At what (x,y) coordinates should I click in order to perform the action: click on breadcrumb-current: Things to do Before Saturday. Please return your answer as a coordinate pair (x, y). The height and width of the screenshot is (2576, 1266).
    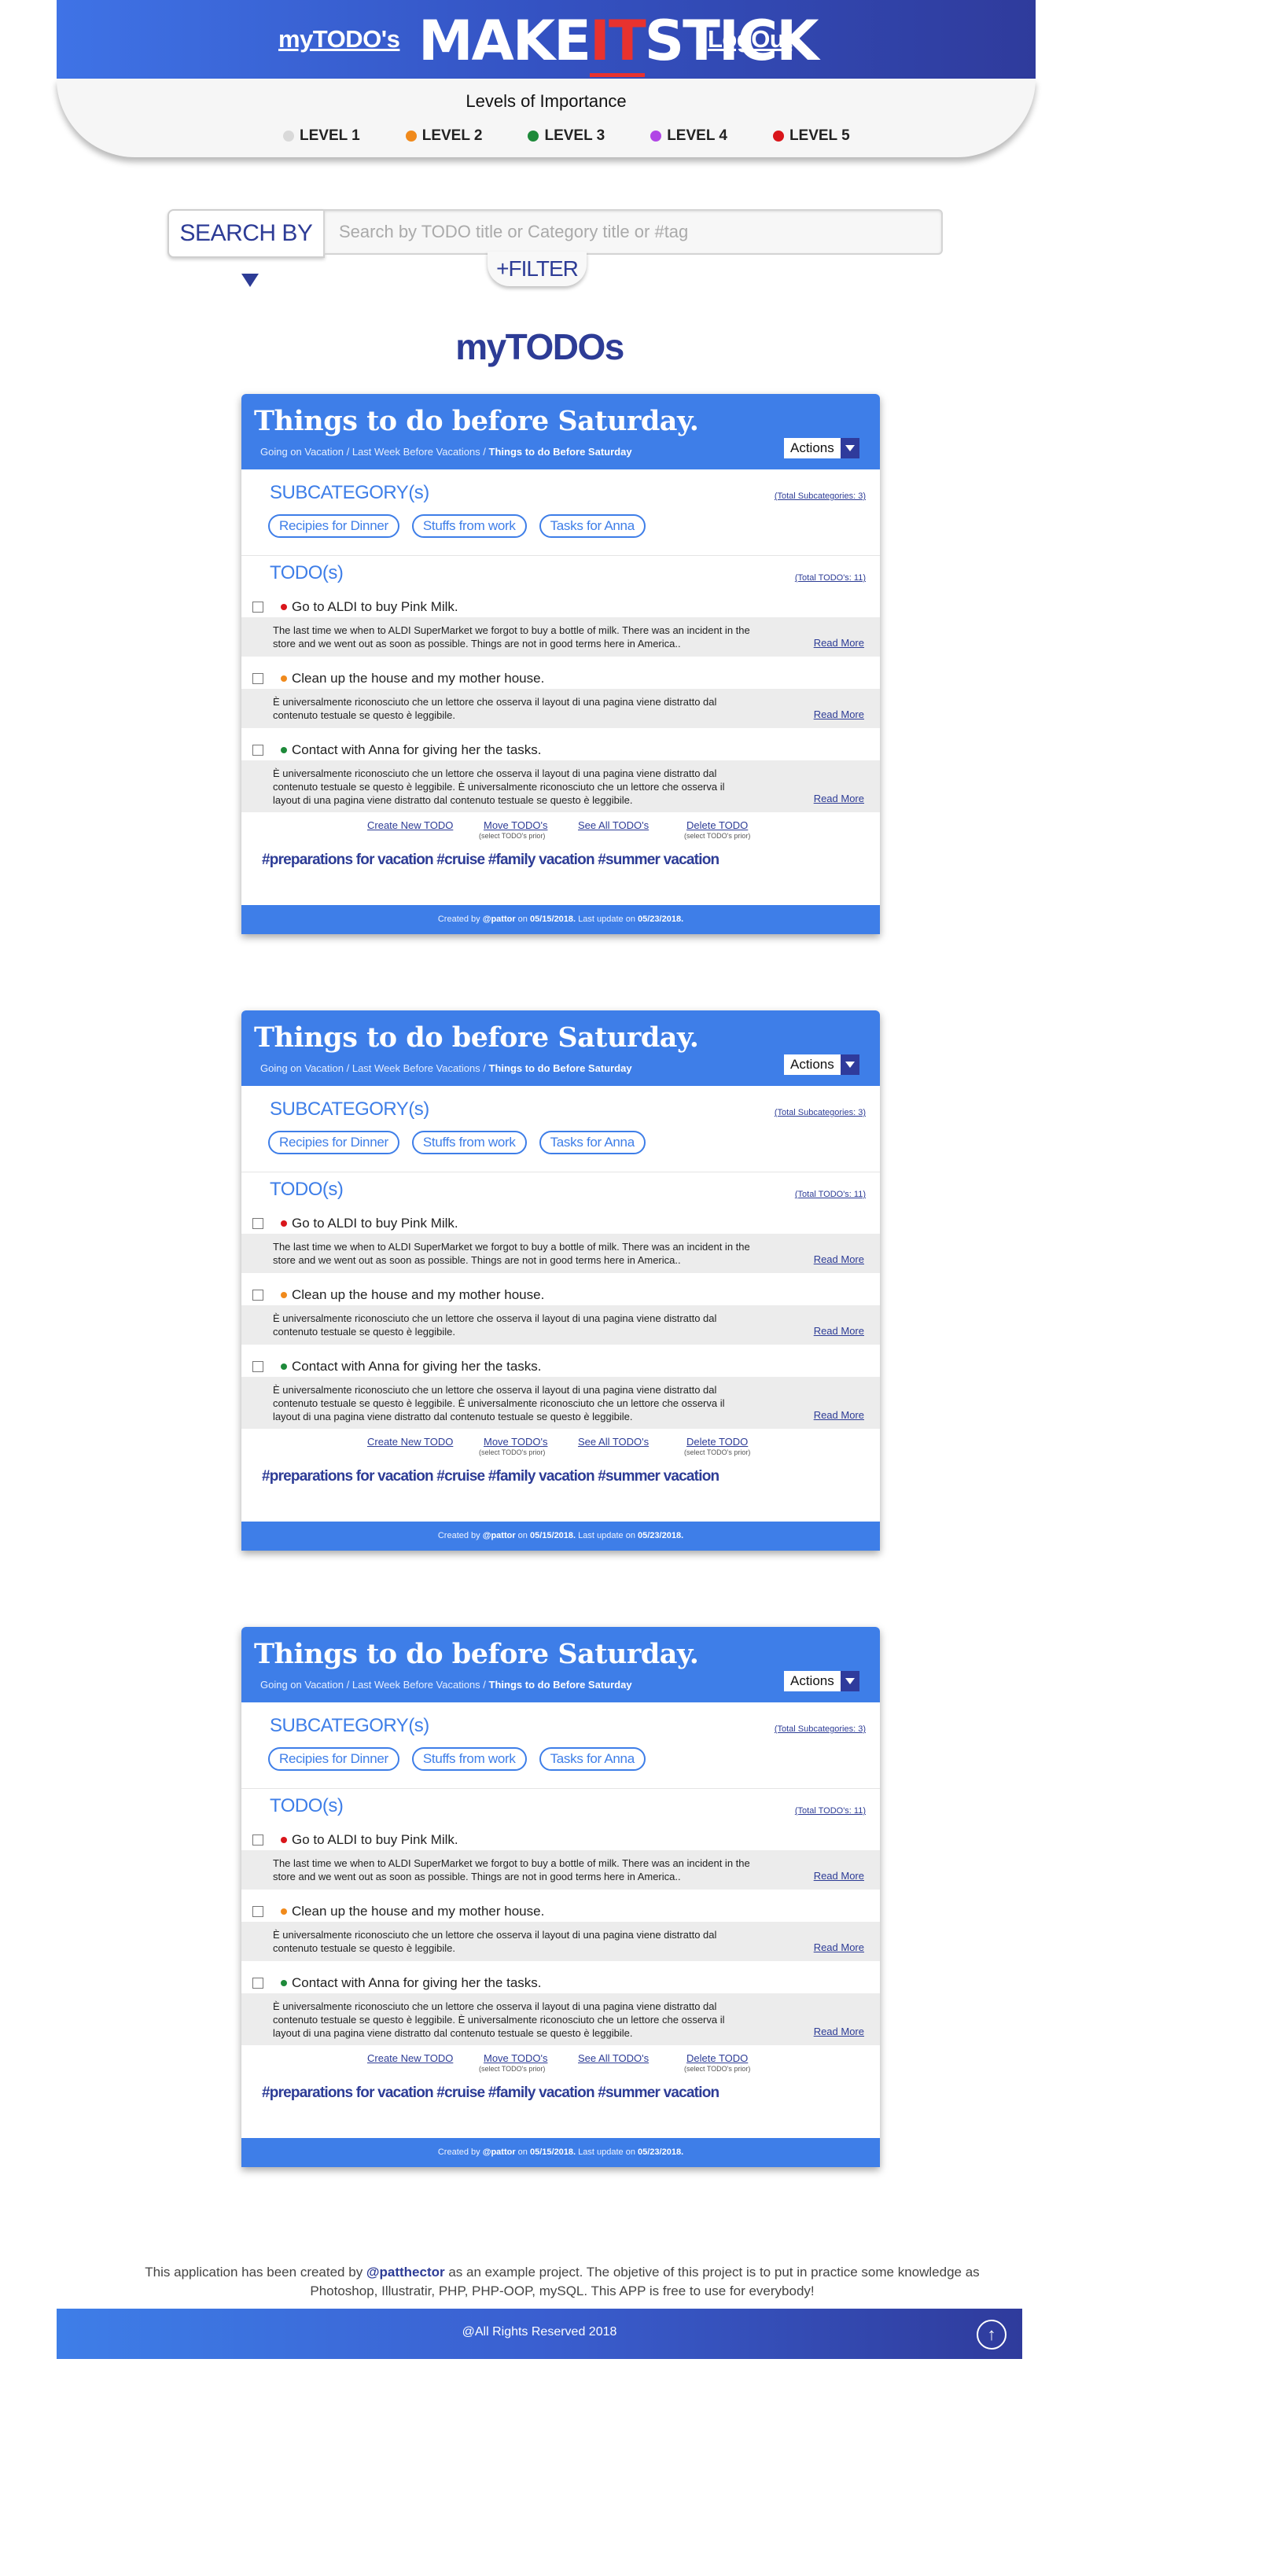
    Looking at the image, I should click on (560, 452).